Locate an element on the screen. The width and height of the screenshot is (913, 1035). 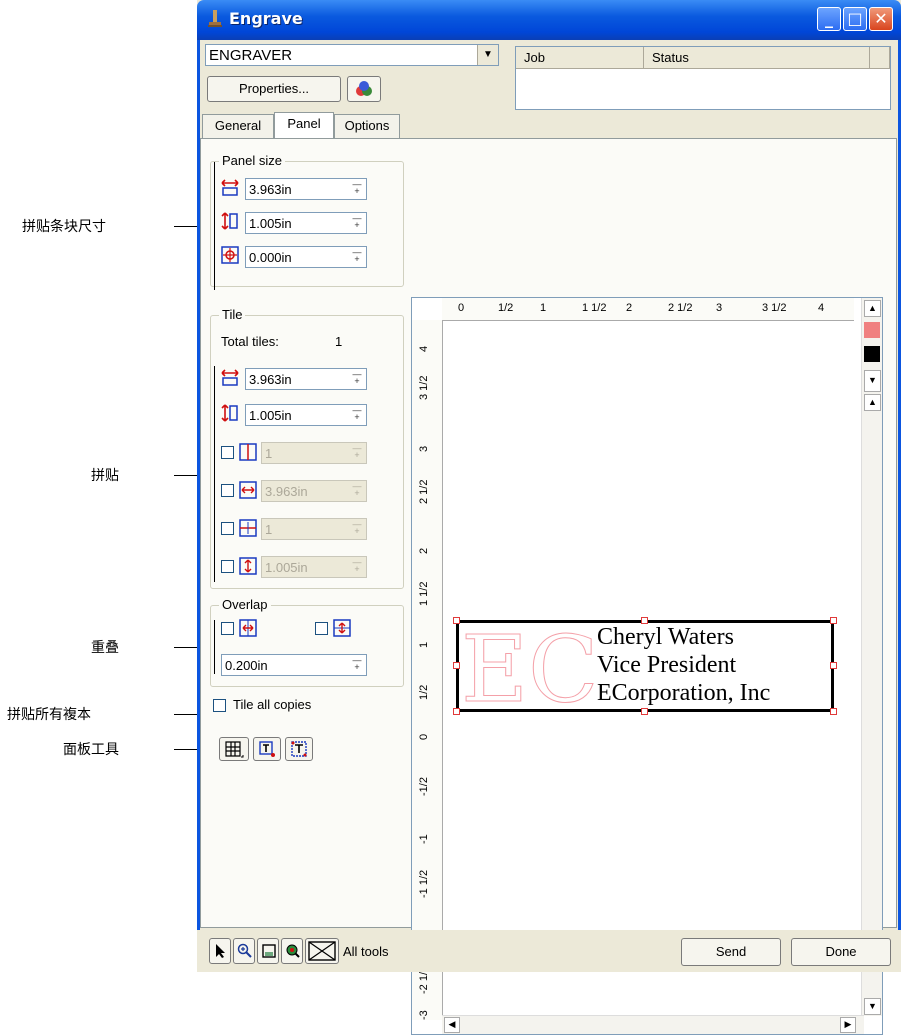
engrave-app-icon is located at coordinates (215, 18).